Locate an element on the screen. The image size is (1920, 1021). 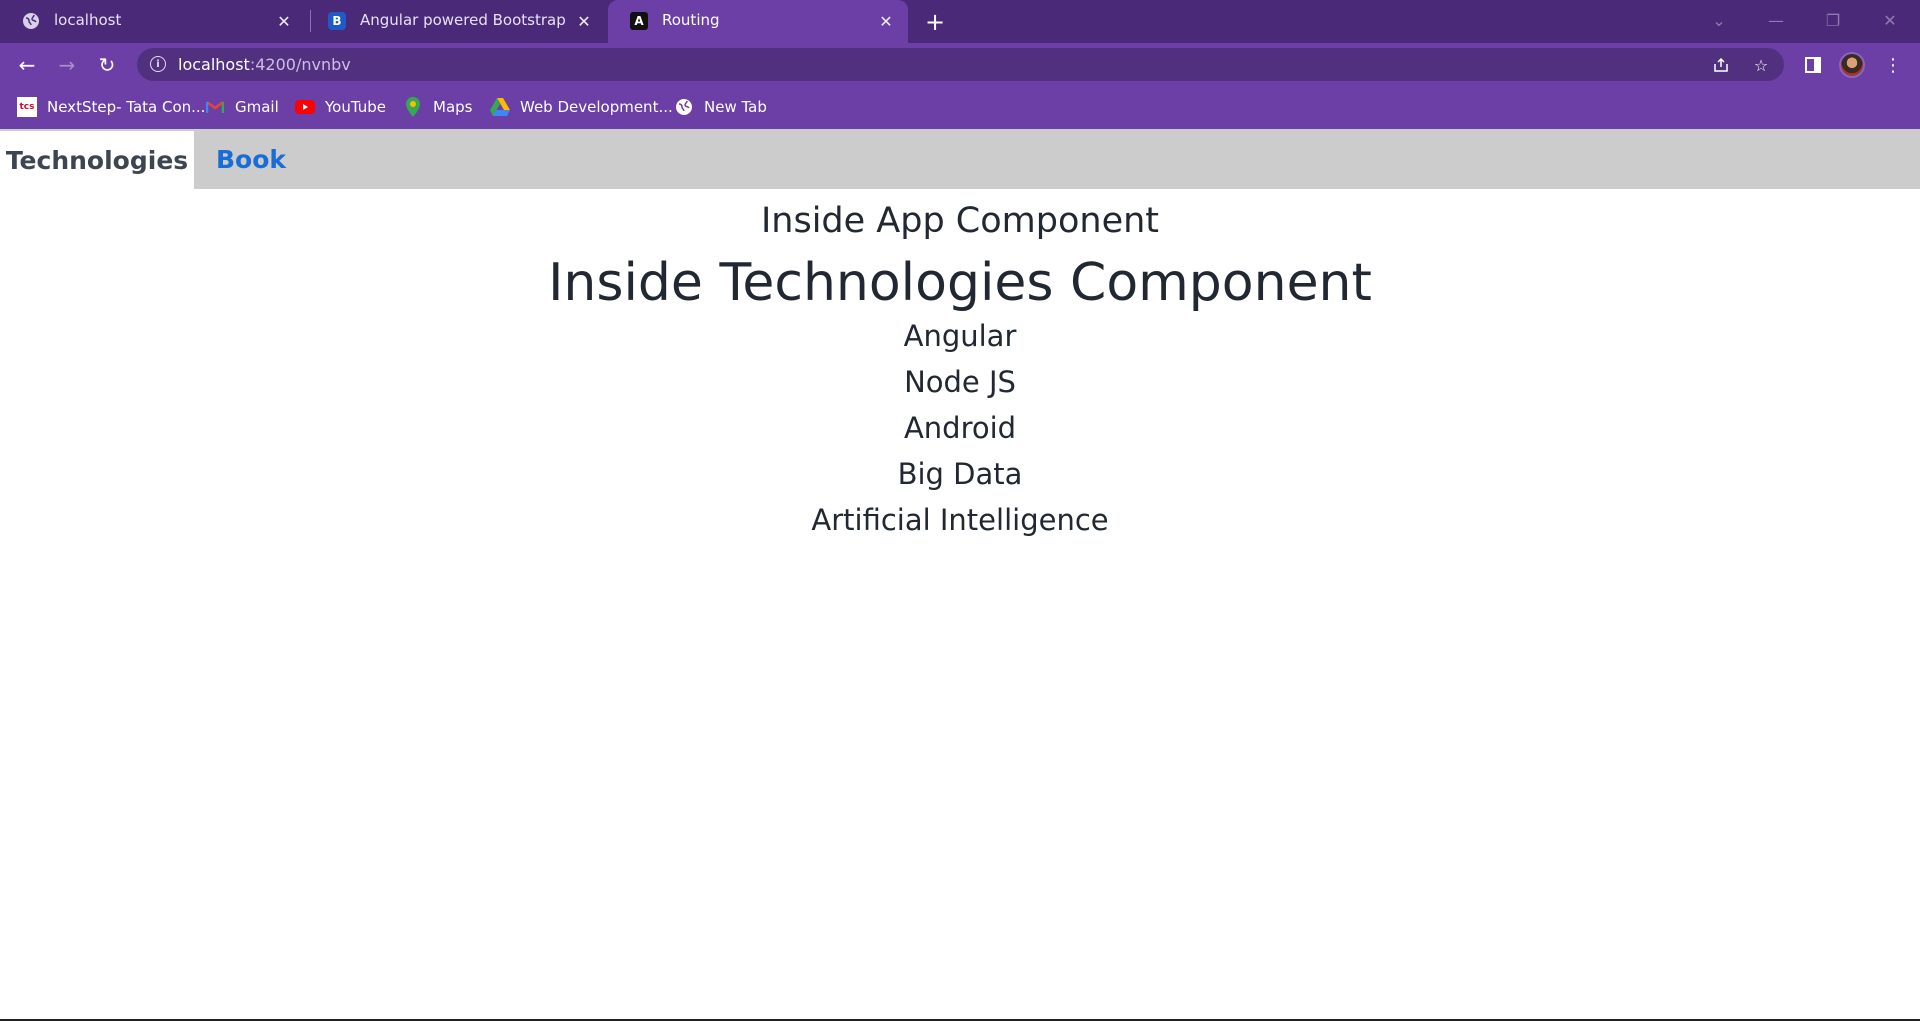
new-tab-button: + is located at coordinates (935, 22).